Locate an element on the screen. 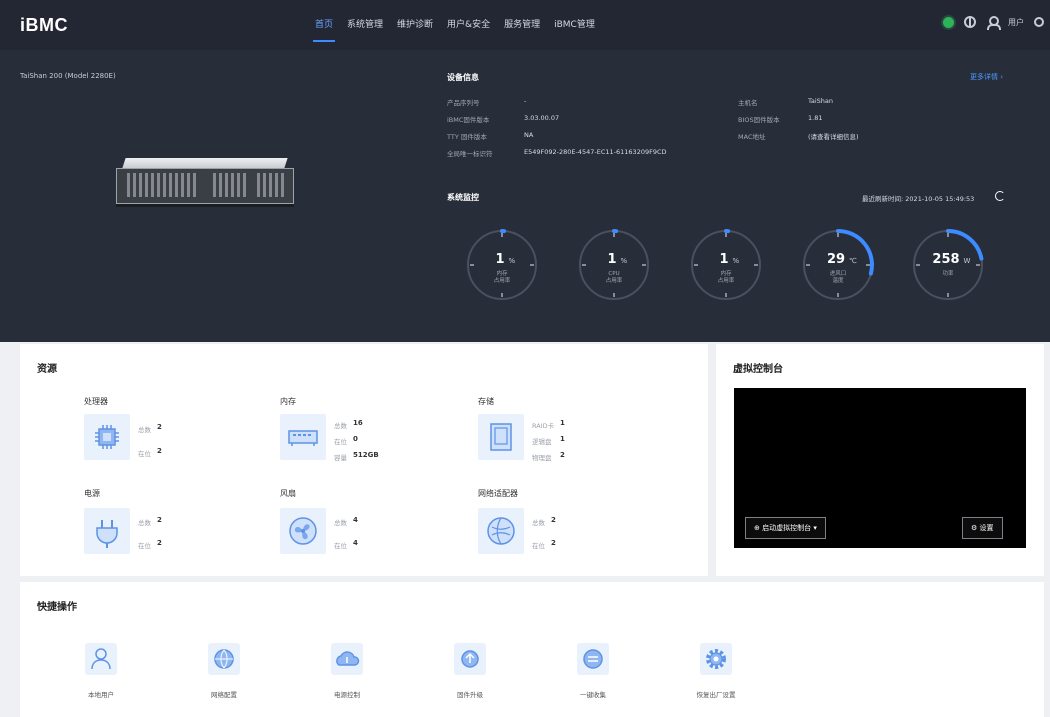  resource-storage-label: 存储 is located at coordinates (486, 401).